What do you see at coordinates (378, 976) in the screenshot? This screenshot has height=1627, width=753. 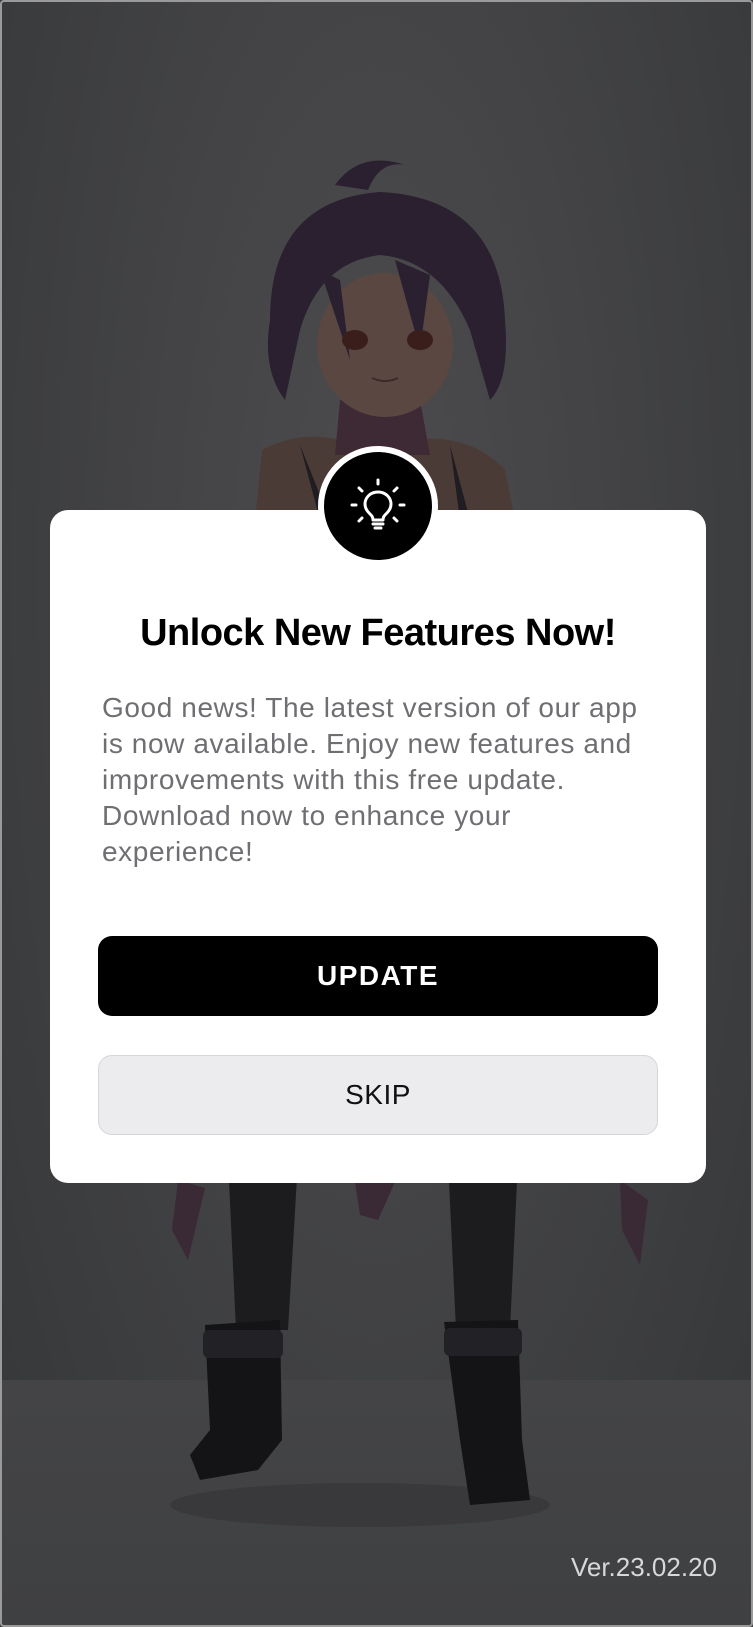 I see `update-button: UPDATE` at bounding box center [378, 976].